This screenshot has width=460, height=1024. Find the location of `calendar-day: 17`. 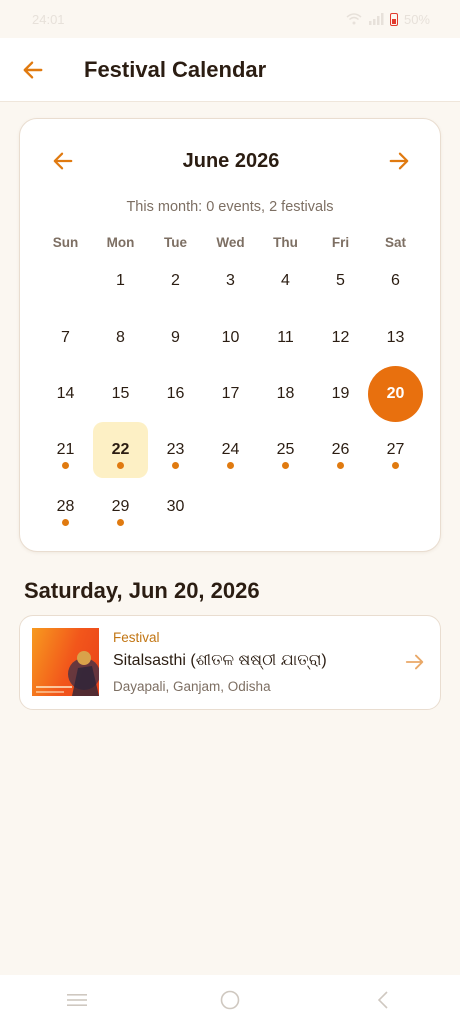

calendar-day: 17 is located at coordinates (230, 394).